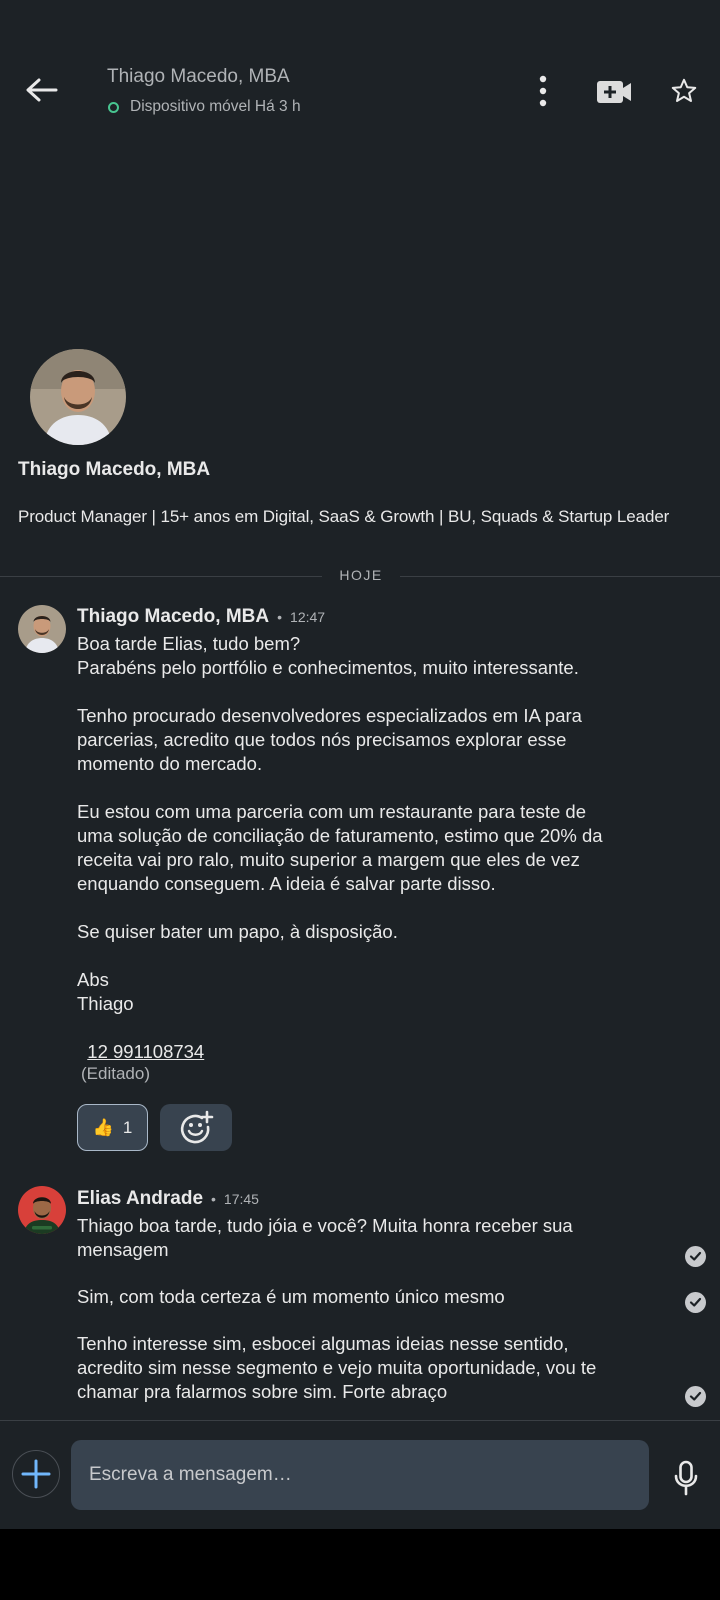 This screenshot has height=1600, width=720. I want to click on message-time: 17:45, so click(241, 1199).